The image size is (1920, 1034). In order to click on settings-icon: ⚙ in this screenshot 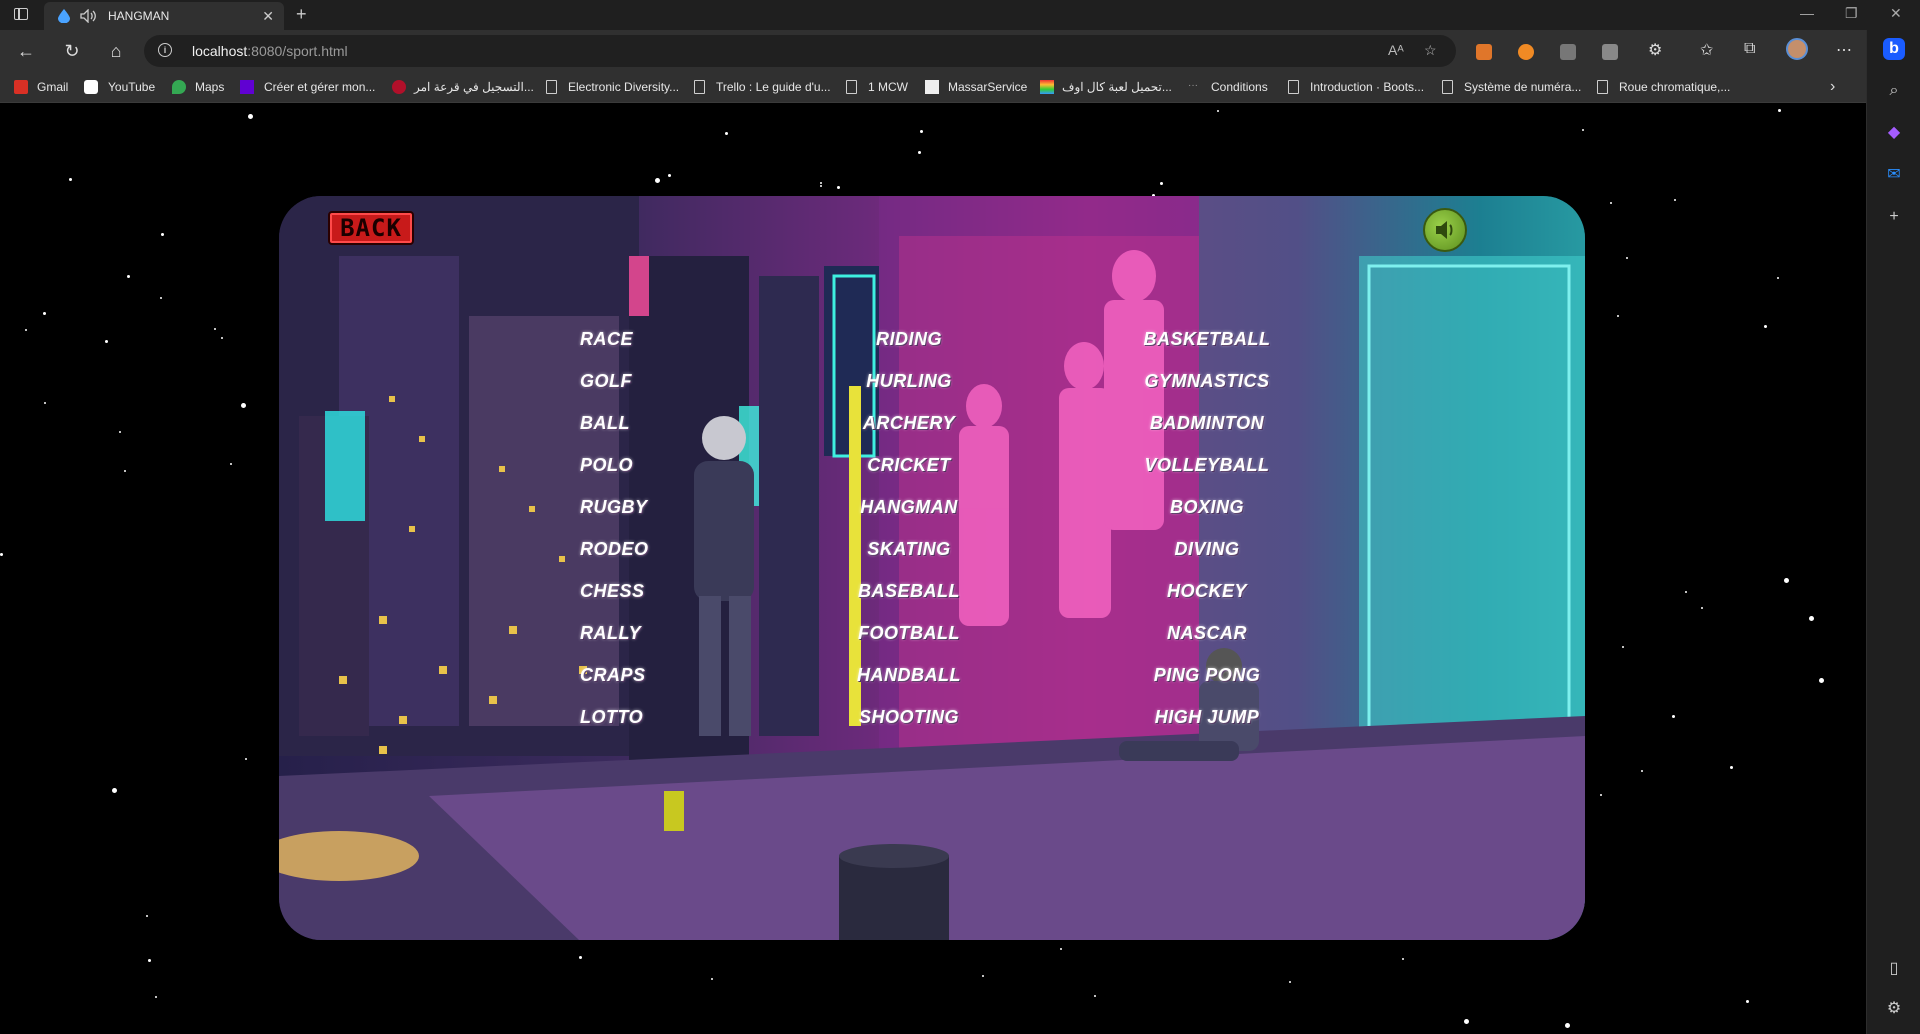, I will do `click(1894, 1009)`.